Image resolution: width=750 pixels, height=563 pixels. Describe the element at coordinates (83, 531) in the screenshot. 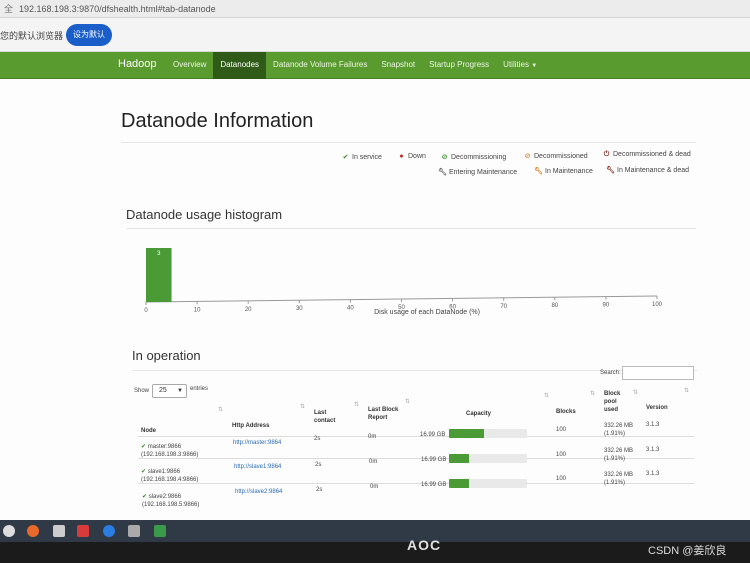

I see `wps-icon` at that location.